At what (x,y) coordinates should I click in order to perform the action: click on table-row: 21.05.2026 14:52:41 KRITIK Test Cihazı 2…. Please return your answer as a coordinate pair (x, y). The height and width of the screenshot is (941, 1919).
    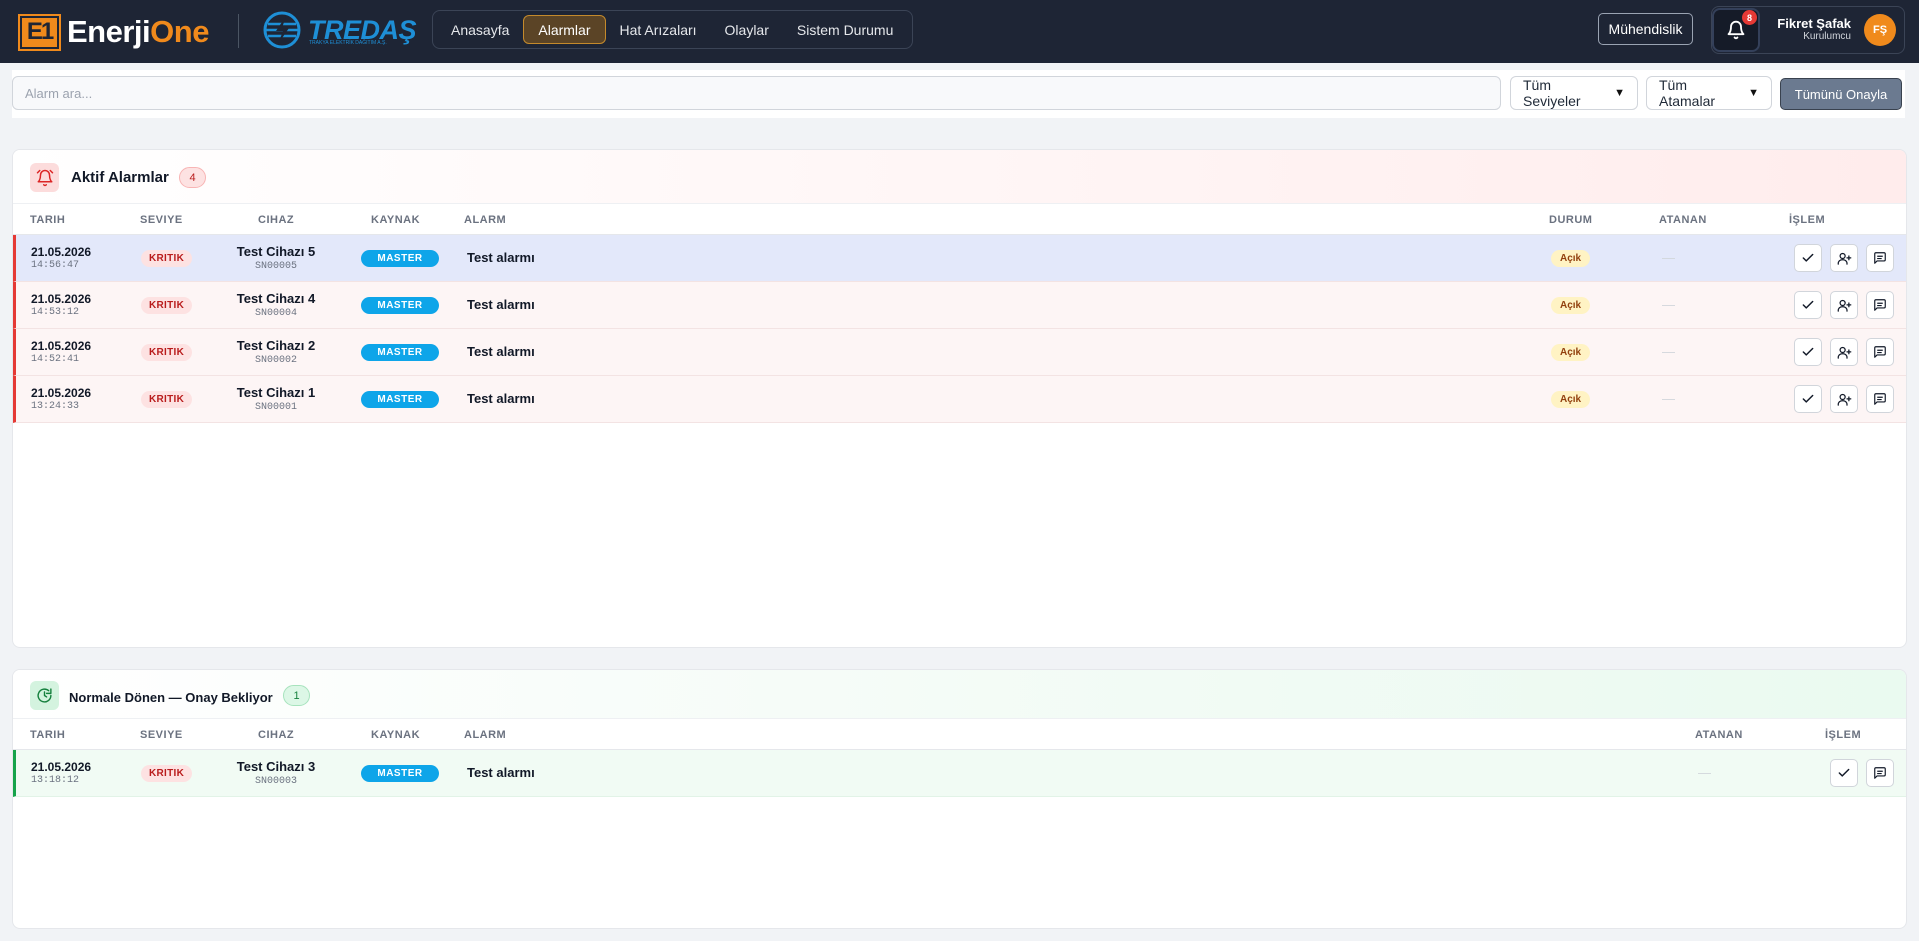
    Looking at the image, I should click on (959, 352).